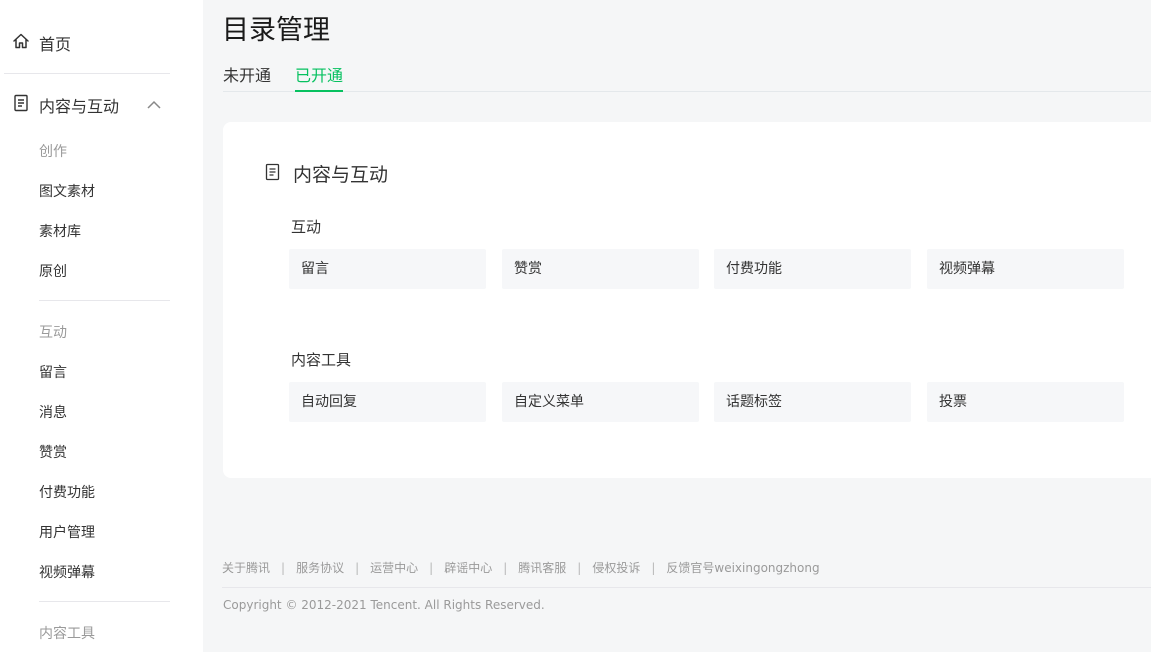 This screenshot has width=1151, height=652. I want to click on section-title-interact: 互动, so click(53, 333).